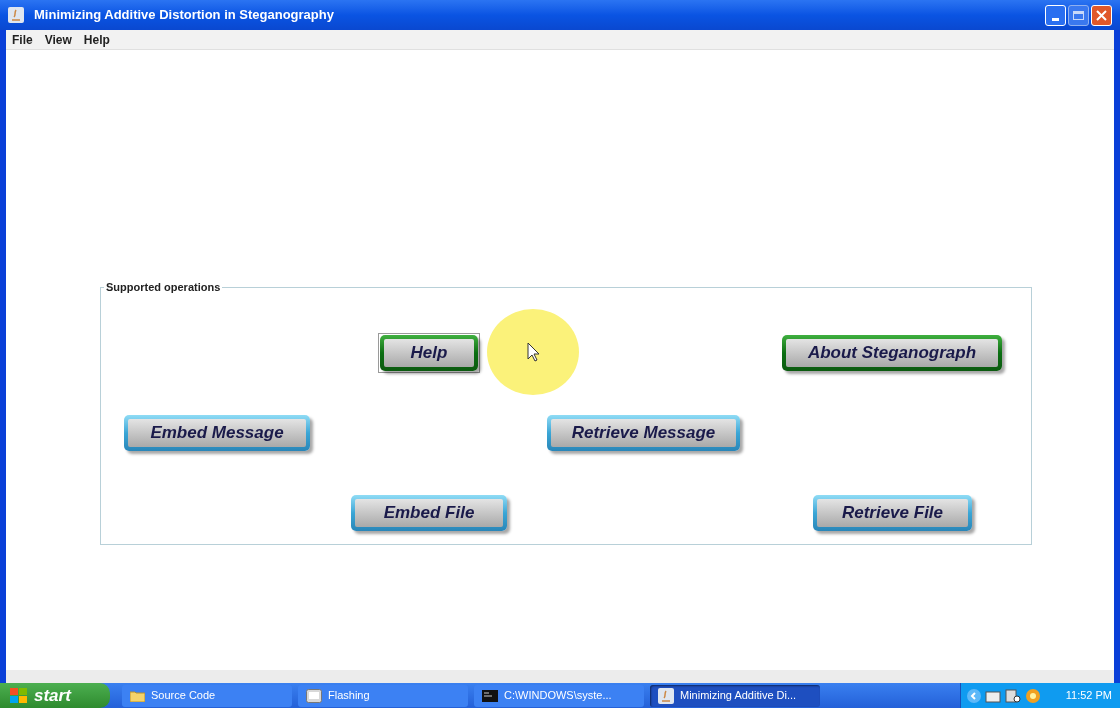 Image resolution: width=1120 pixels, height=708 pixels. I want to click on console-icon, so click(490, 695).